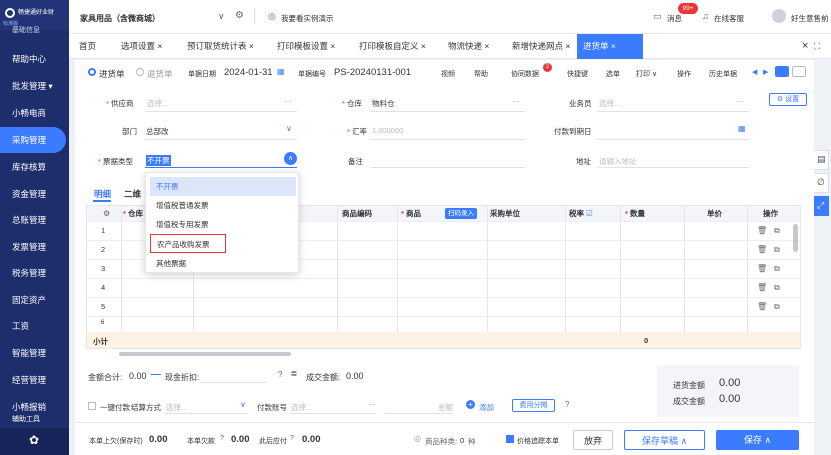  I want to click on avatar, so click(779, 16).